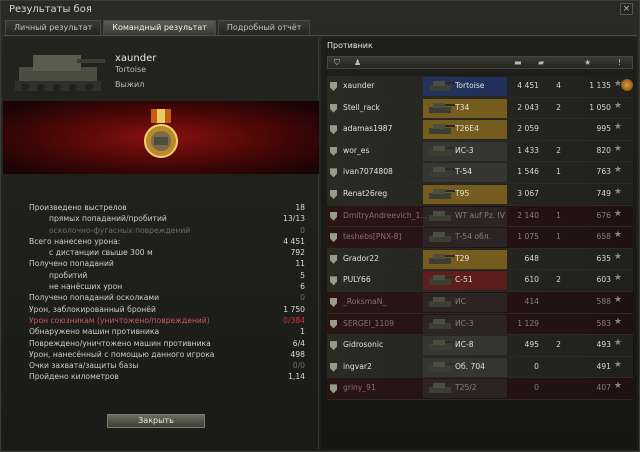  Describe the element at coordinates (587, 63) in the screenshot. I see `xp-icon: ★` at that location.